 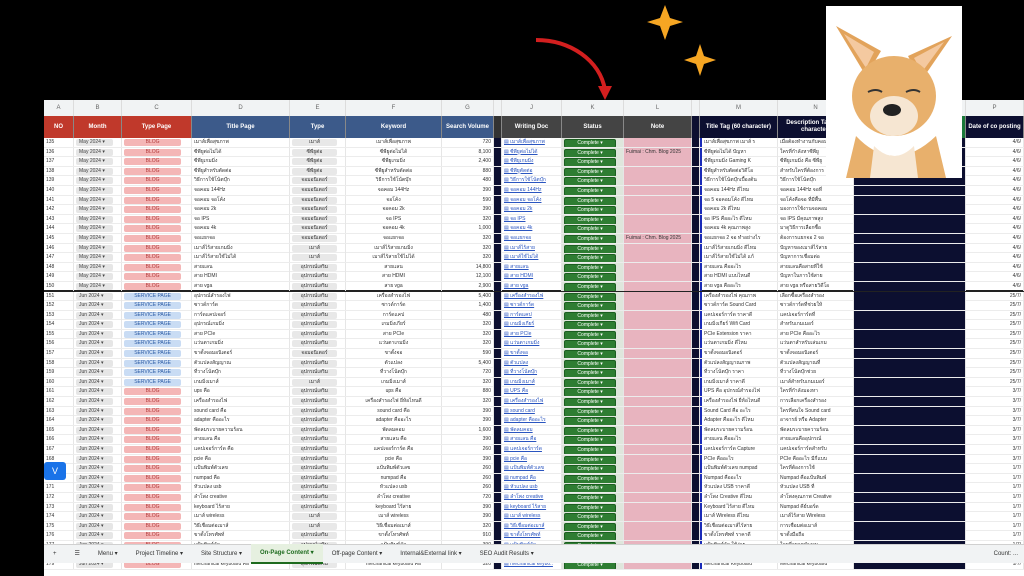 I want to click on sparkle-icons, so click(x=681, y=40).